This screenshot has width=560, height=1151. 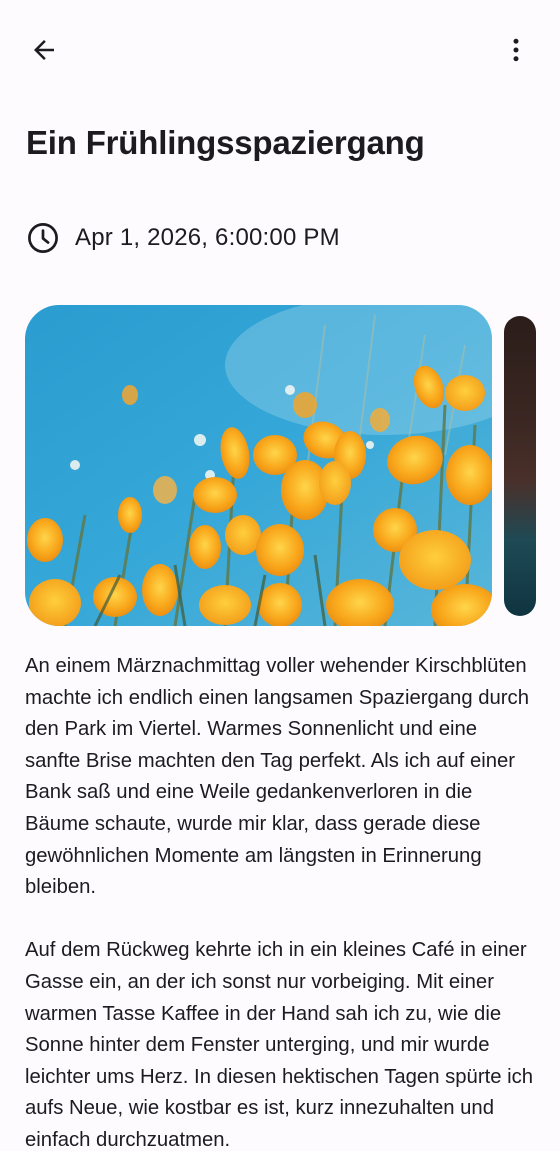 I want to click on carousel-image-next, so click(x=520, y=466).